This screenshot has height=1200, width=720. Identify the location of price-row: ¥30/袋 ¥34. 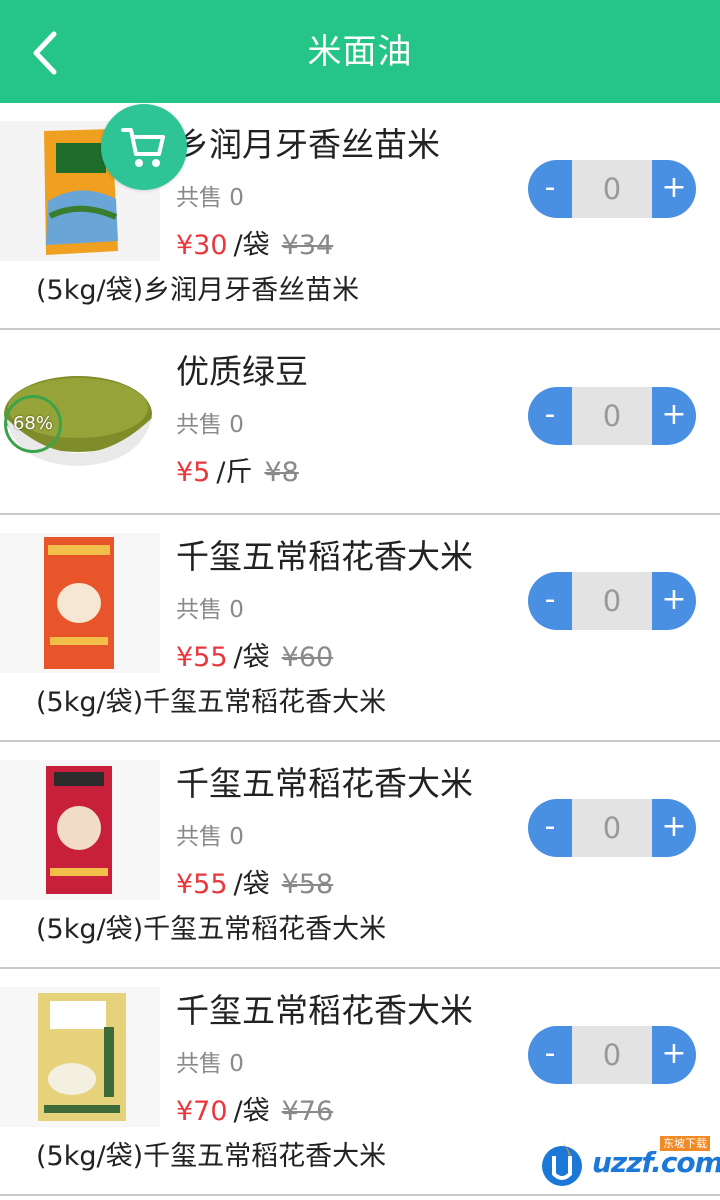
(254, 246).